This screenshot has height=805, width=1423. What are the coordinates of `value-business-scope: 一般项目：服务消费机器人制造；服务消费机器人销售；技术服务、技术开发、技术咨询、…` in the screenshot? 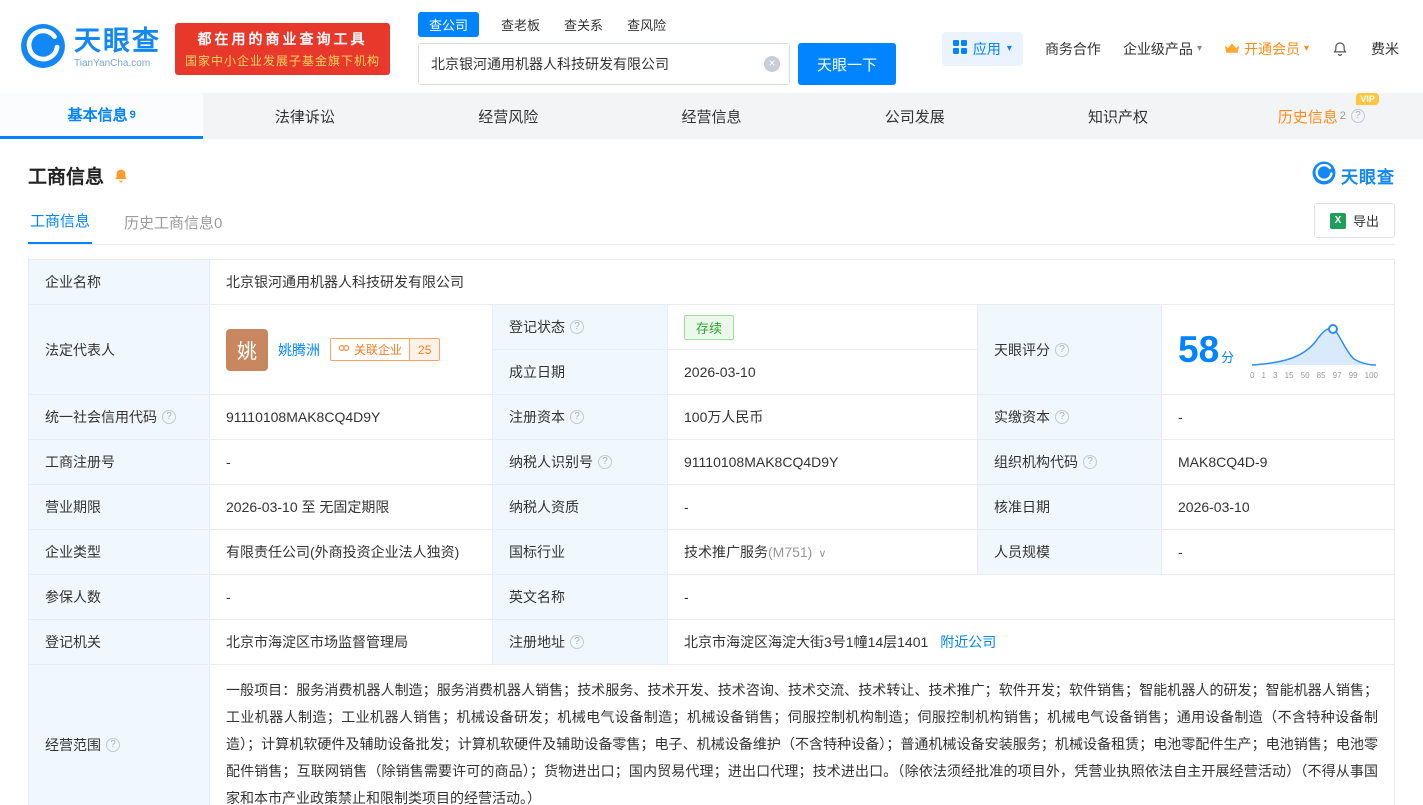 It's located at (802, 734).